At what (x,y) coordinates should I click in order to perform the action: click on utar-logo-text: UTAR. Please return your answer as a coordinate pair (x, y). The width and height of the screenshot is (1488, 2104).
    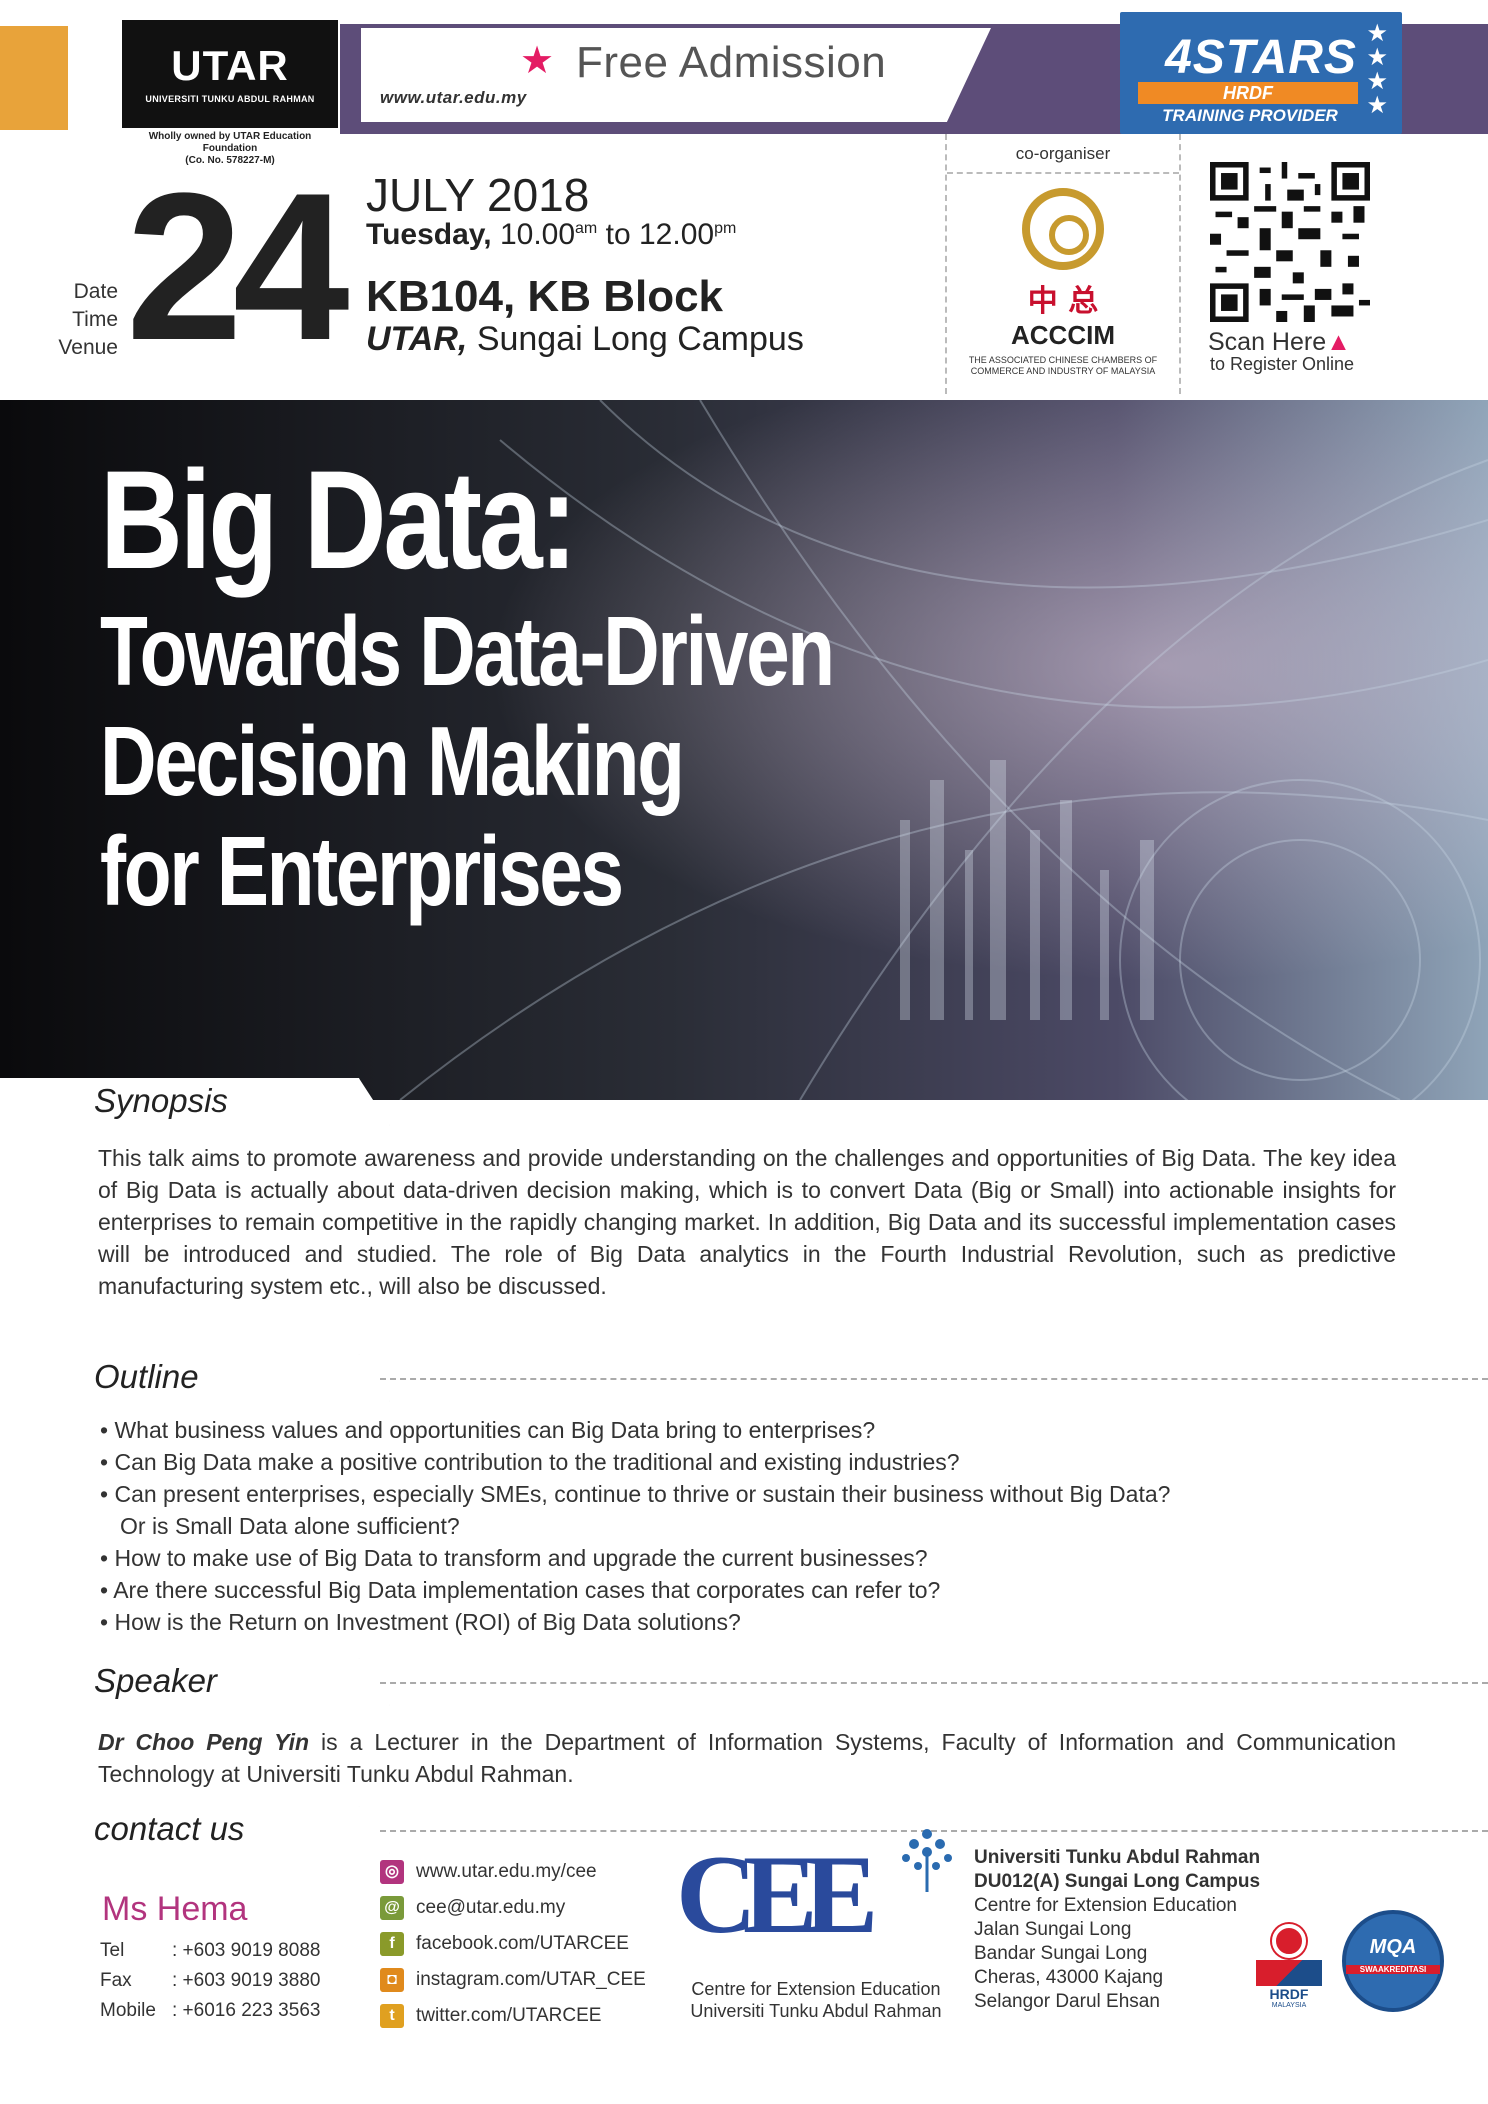
    Looking at the image, I should click on (230, 65).